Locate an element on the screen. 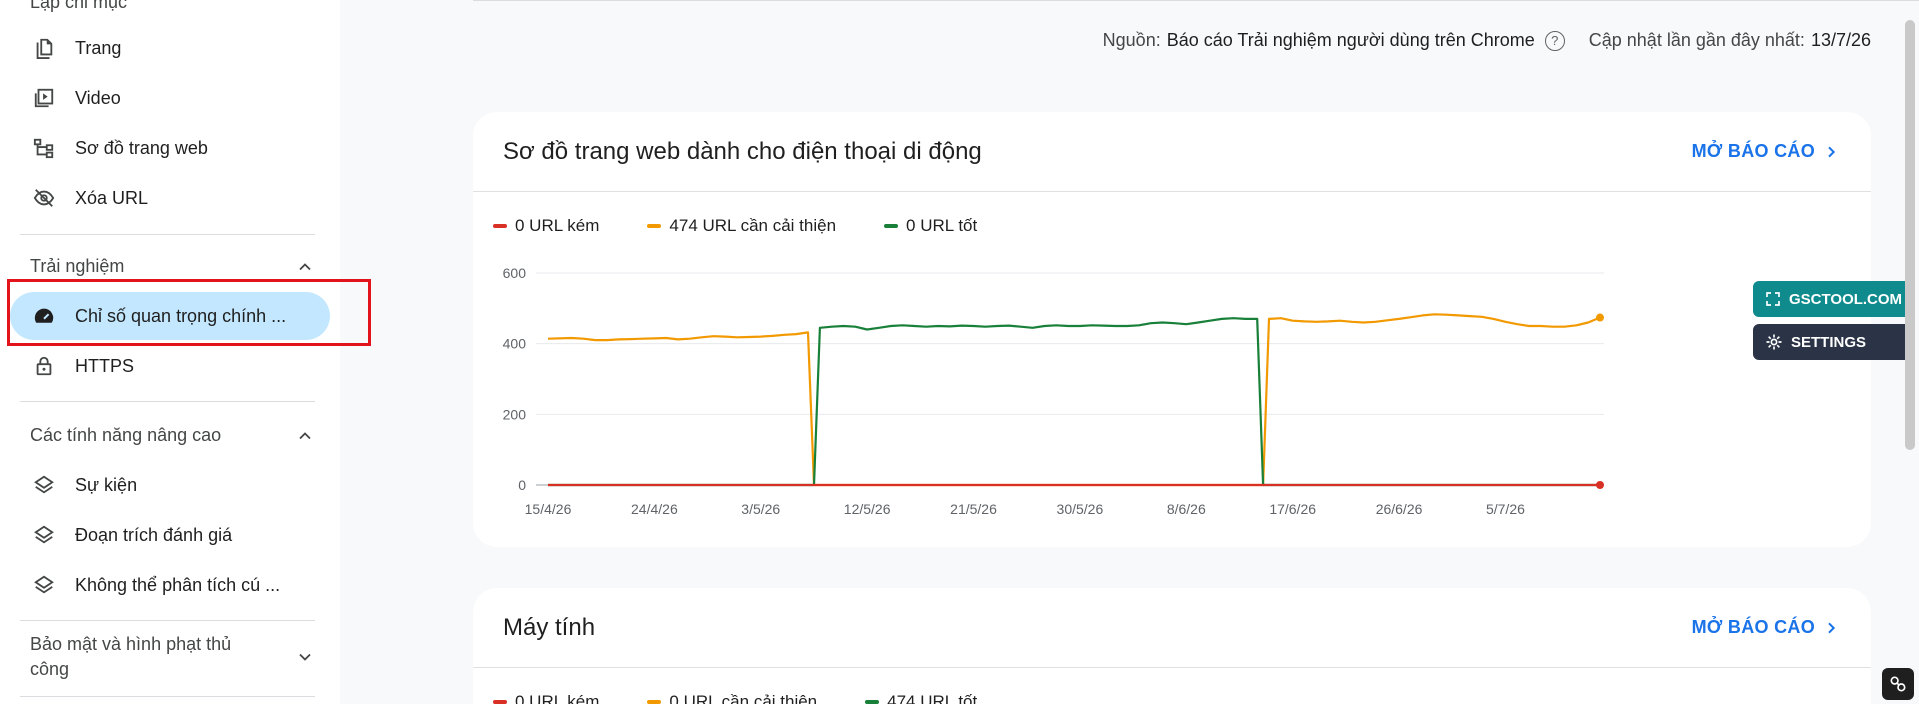  y-tick-label: 0 is located at coordinates (522, 485).